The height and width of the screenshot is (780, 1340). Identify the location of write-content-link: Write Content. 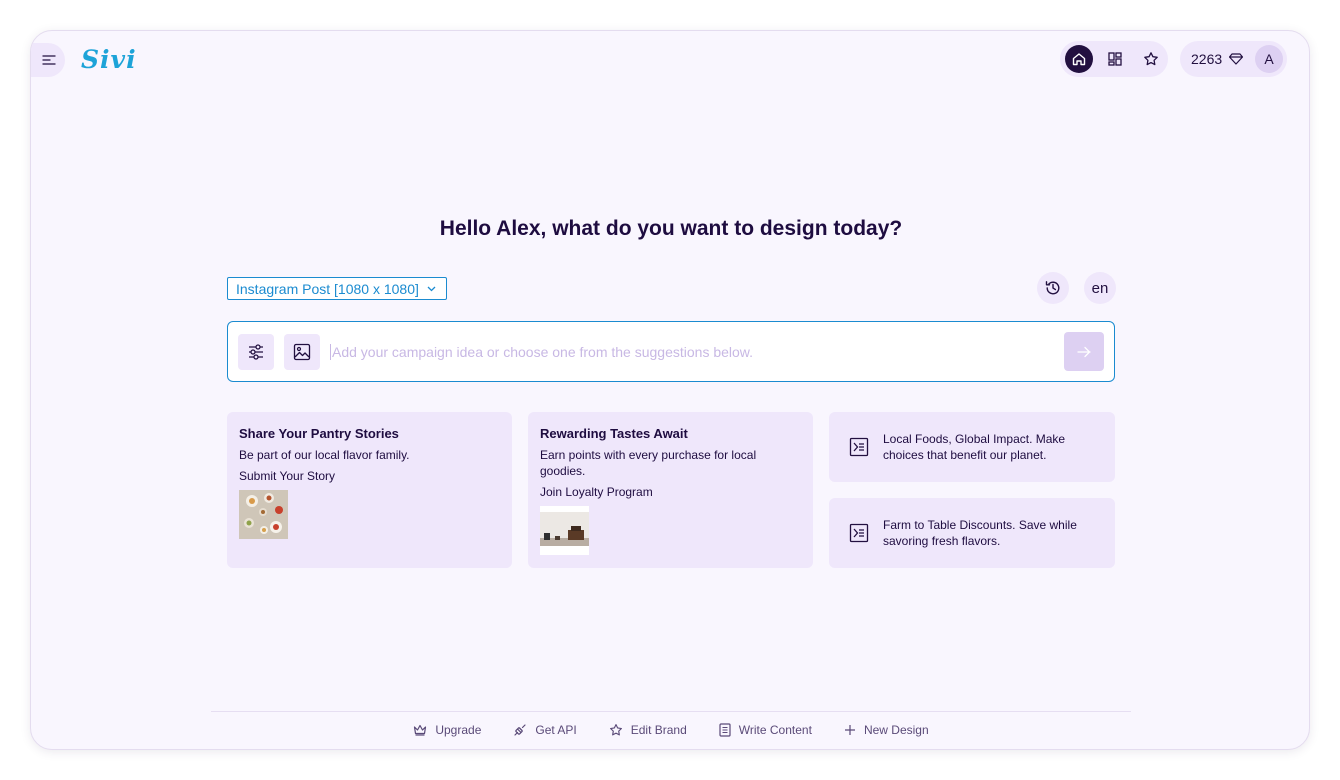
(765, 730).